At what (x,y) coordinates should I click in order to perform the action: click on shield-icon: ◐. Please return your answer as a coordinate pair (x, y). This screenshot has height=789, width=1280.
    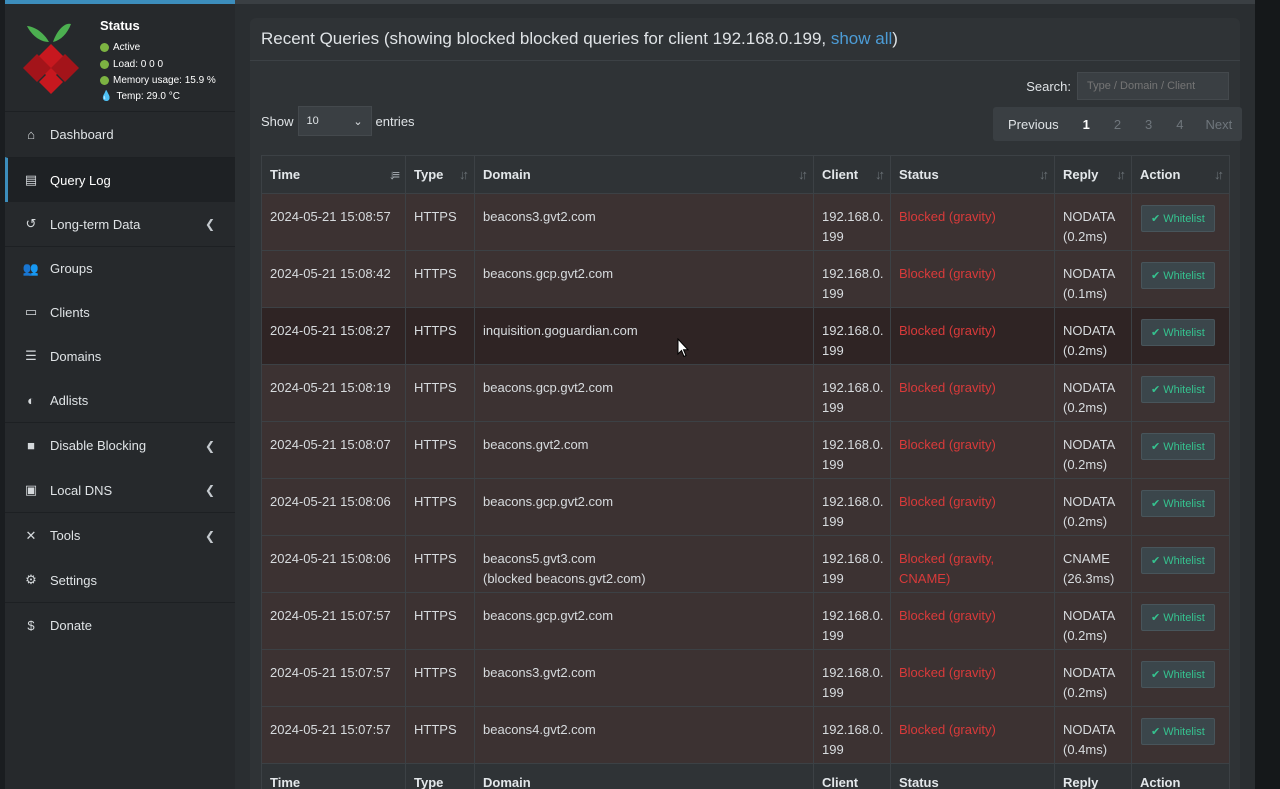
    Looking at the image, I should click on (31, 400).